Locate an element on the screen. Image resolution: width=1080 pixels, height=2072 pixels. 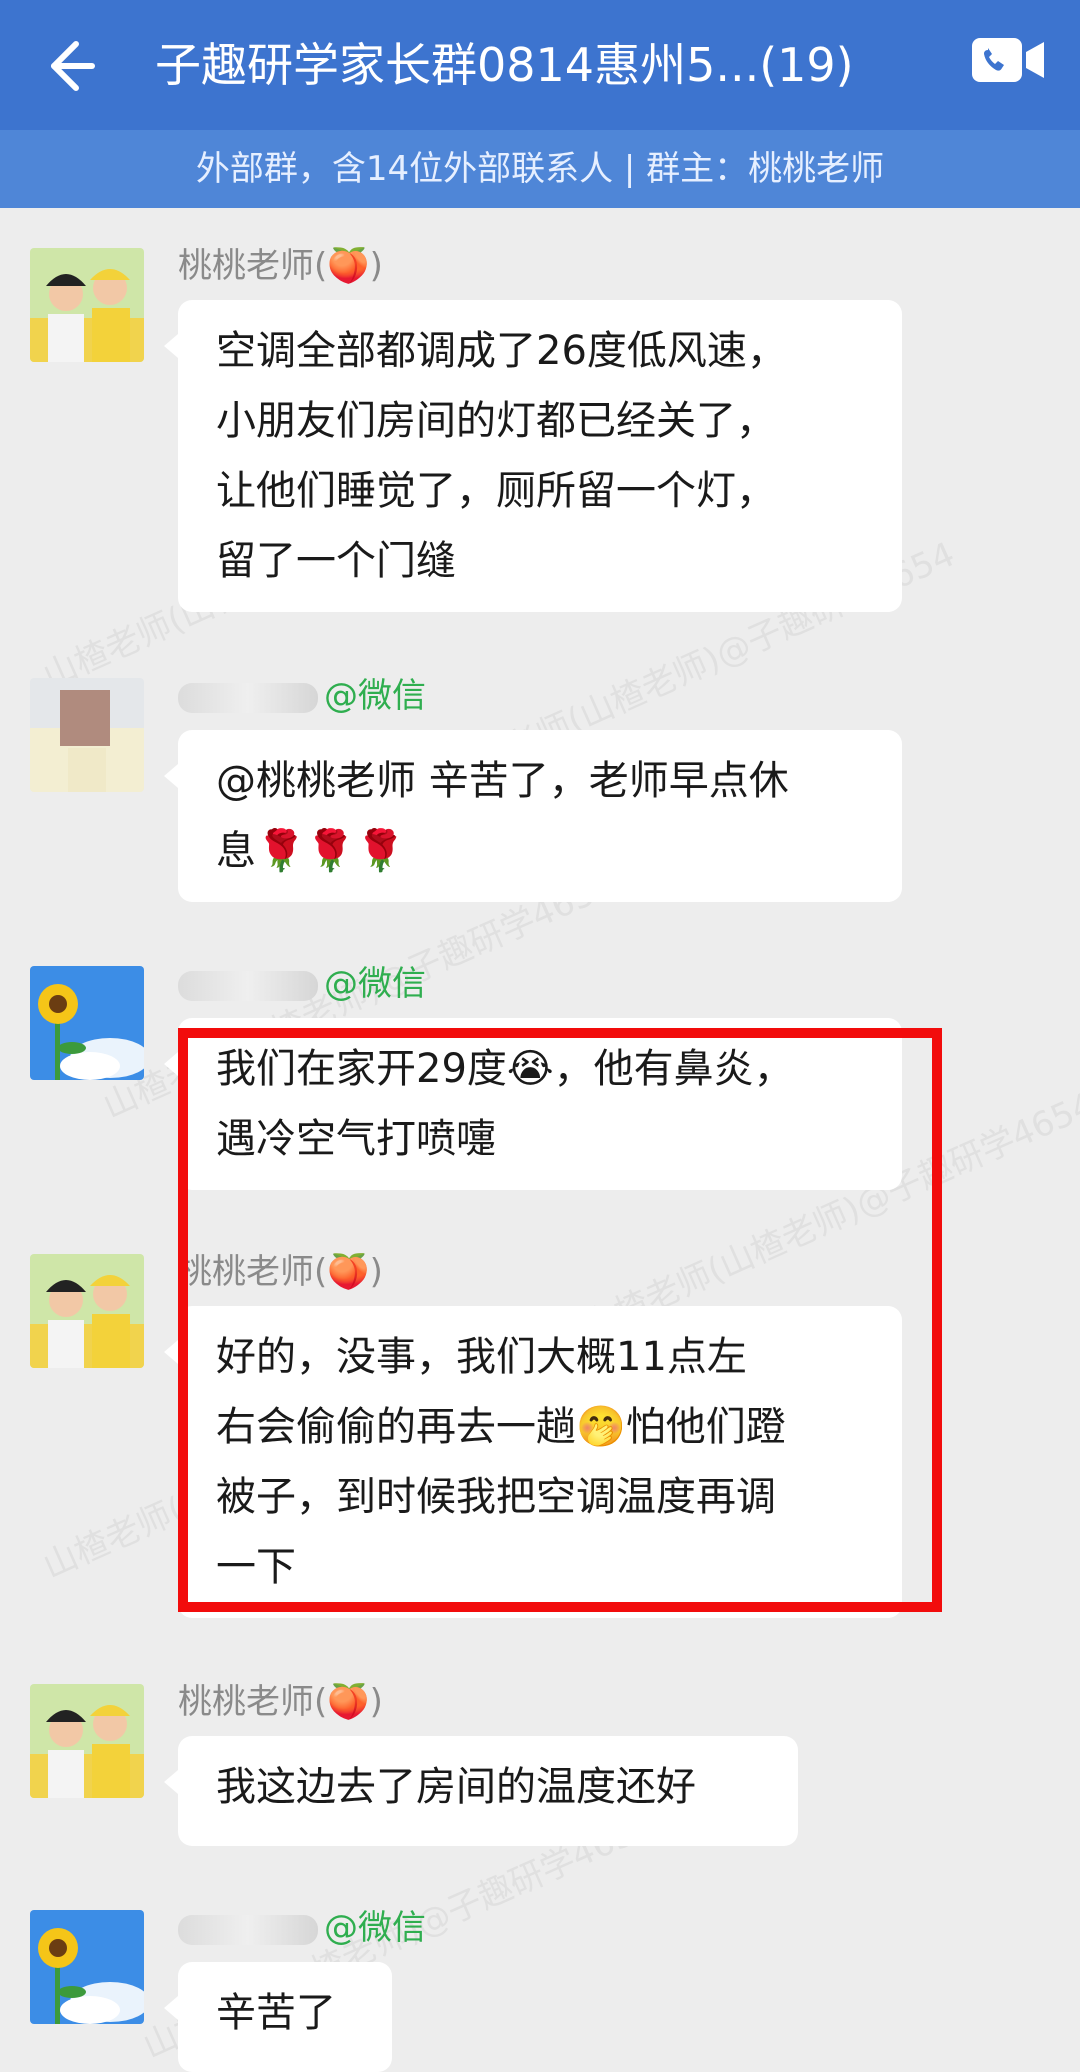
message-line: 让他们睡觉了，厕所留一个灯， is located at coordinates (496, 491).